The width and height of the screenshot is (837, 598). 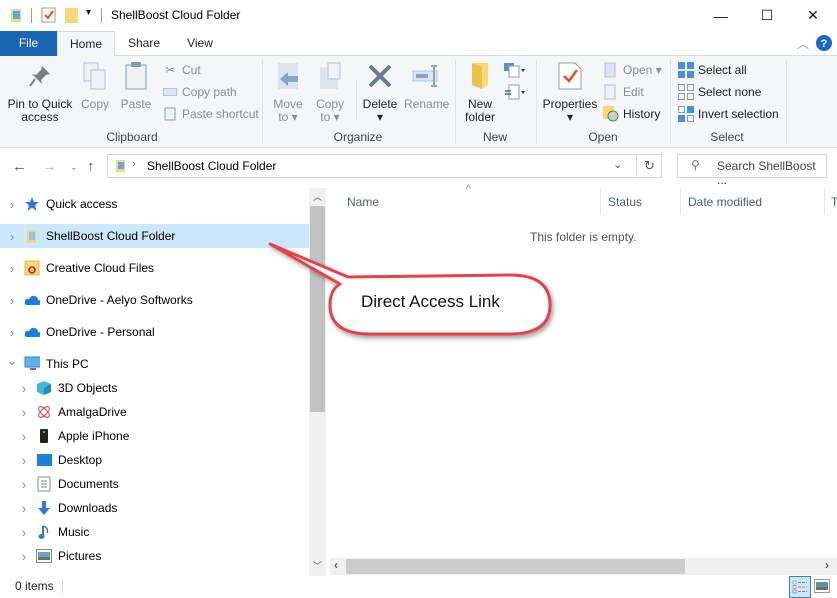 I want to click on paste-button: Paste, so click(x=136, y=85).